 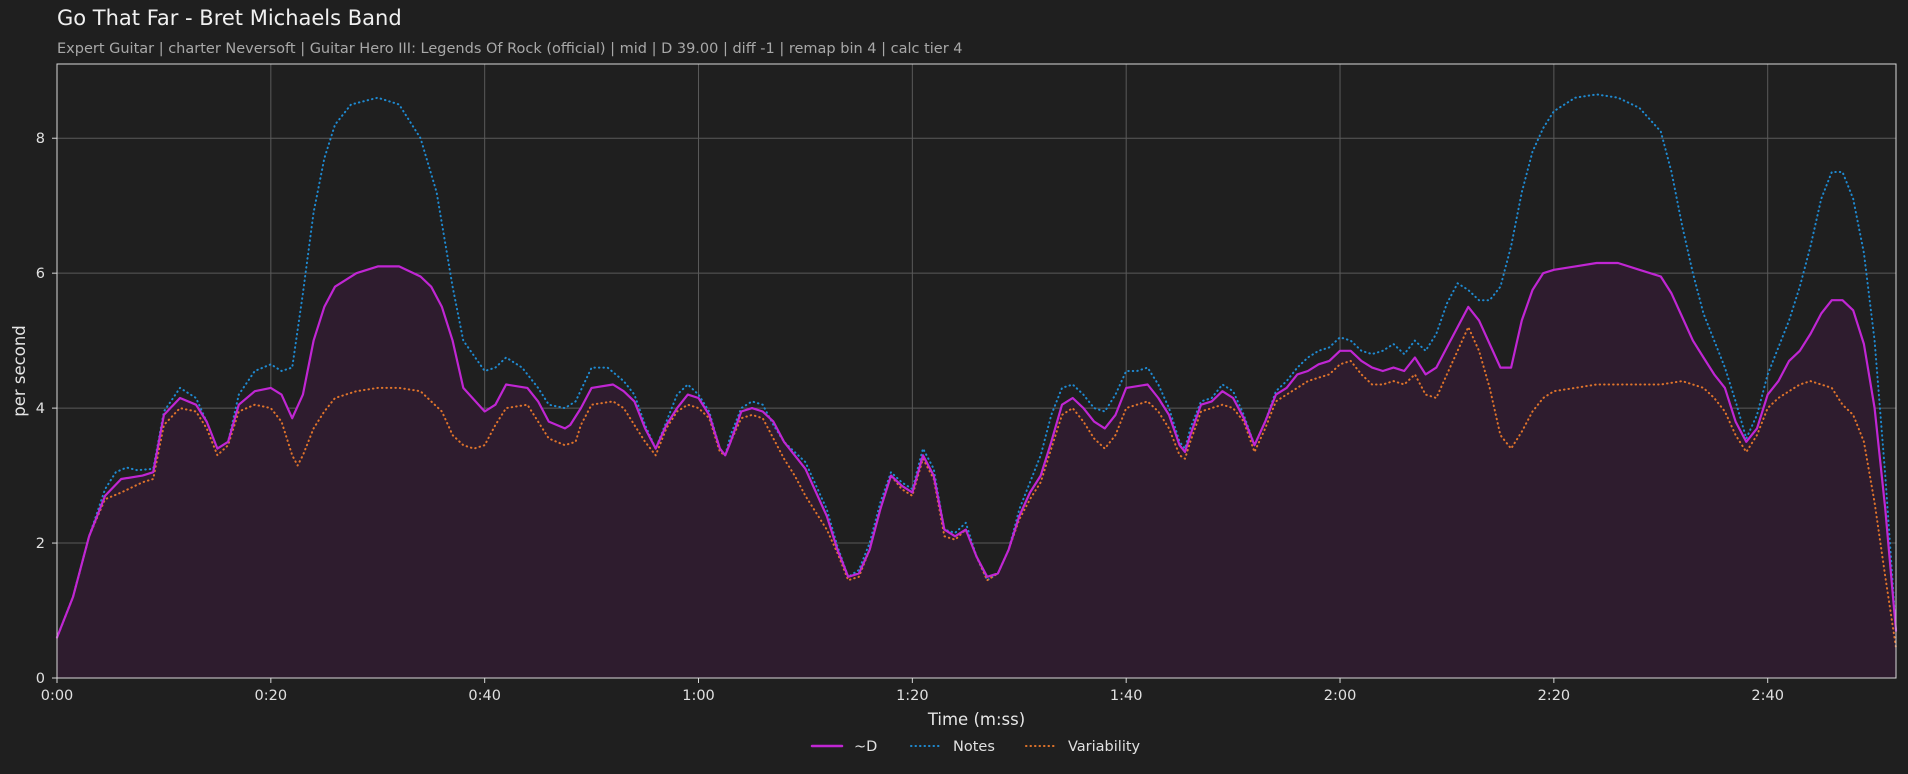 I want to click on x-tick-label: 2:20, so click(x=1554, y=696).